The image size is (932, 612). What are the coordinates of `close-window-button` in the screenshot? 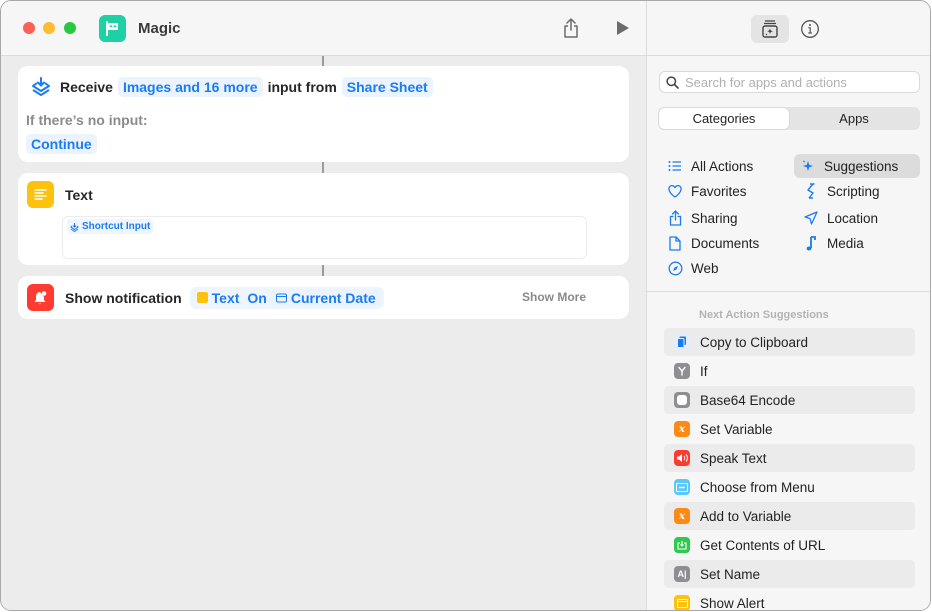 It's located at (29, 28).